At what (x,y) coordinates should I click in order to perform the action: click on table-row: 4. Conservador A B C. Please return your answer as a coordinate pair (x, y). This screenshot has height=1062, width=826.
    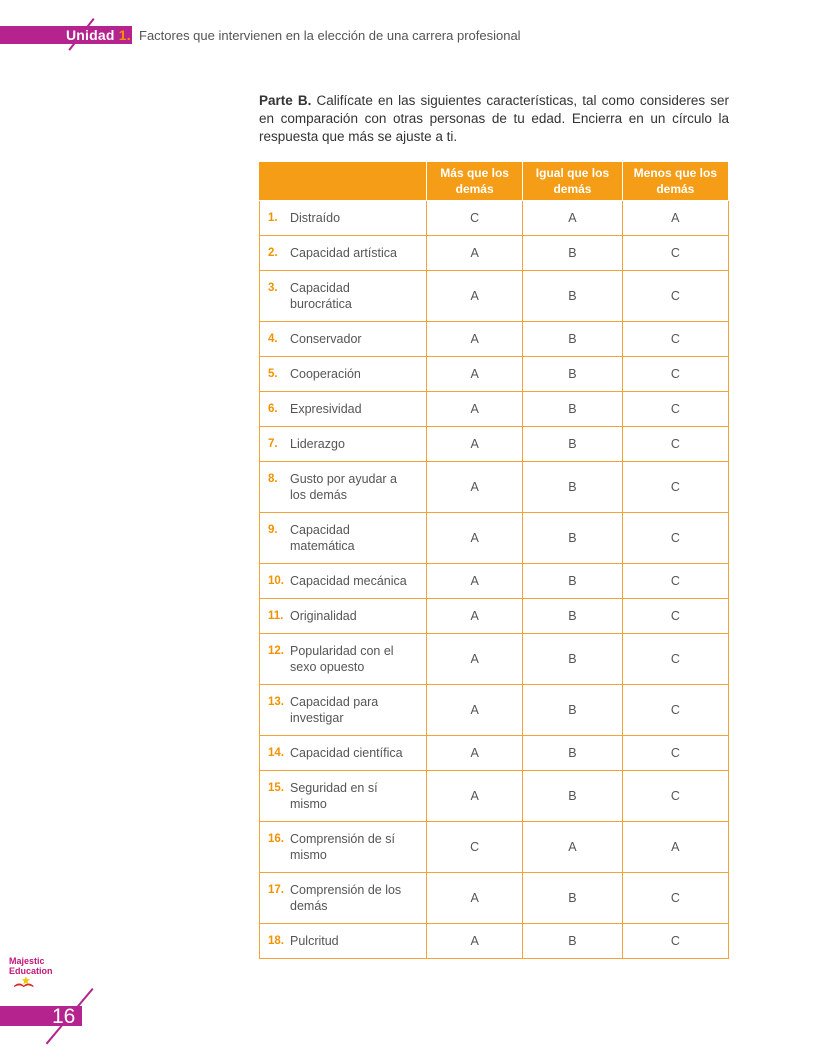
    Looking at the image, I should click on (494, 339).